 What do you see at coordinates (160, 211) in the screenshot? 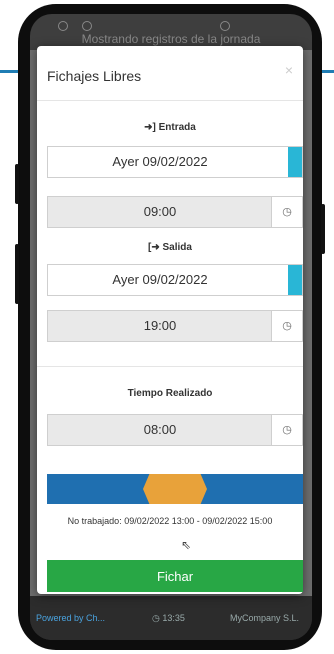
I see `entrada-time-value: 09:00` at bounding box center [160, 211].